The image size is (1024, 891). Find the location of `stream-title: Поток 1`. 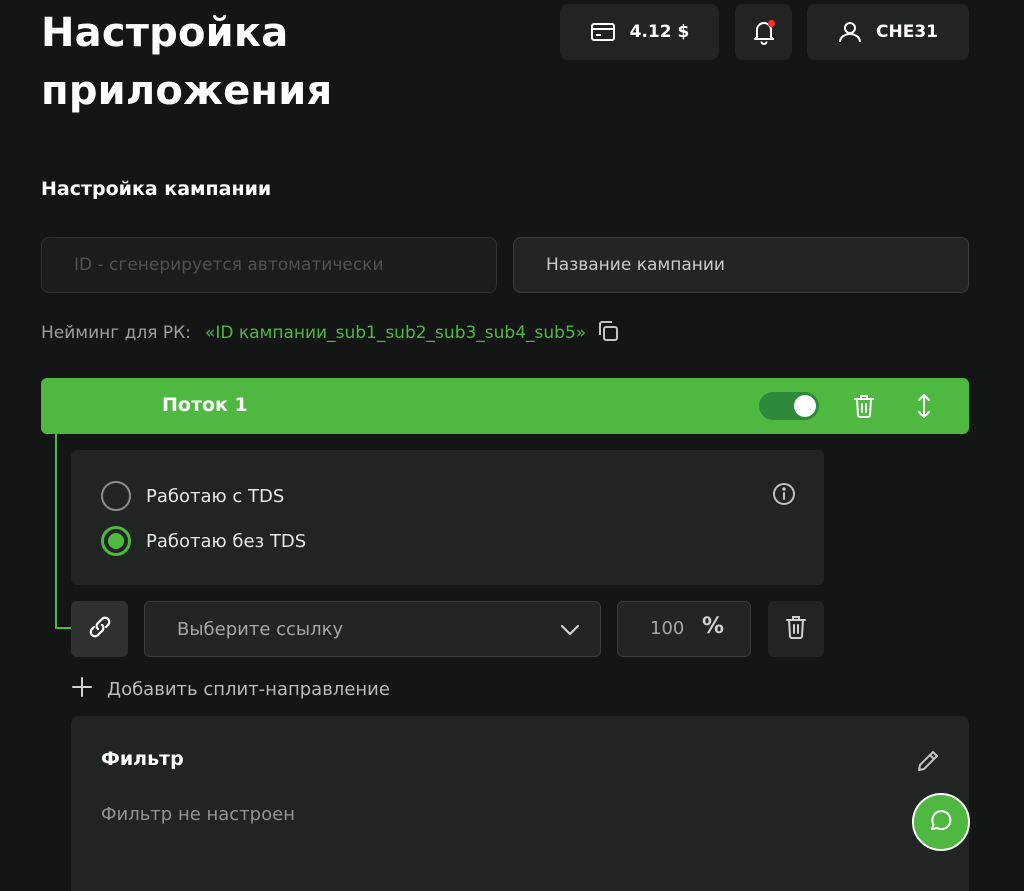

stream-title: Поток 1 is located at coordinates (205, 405).